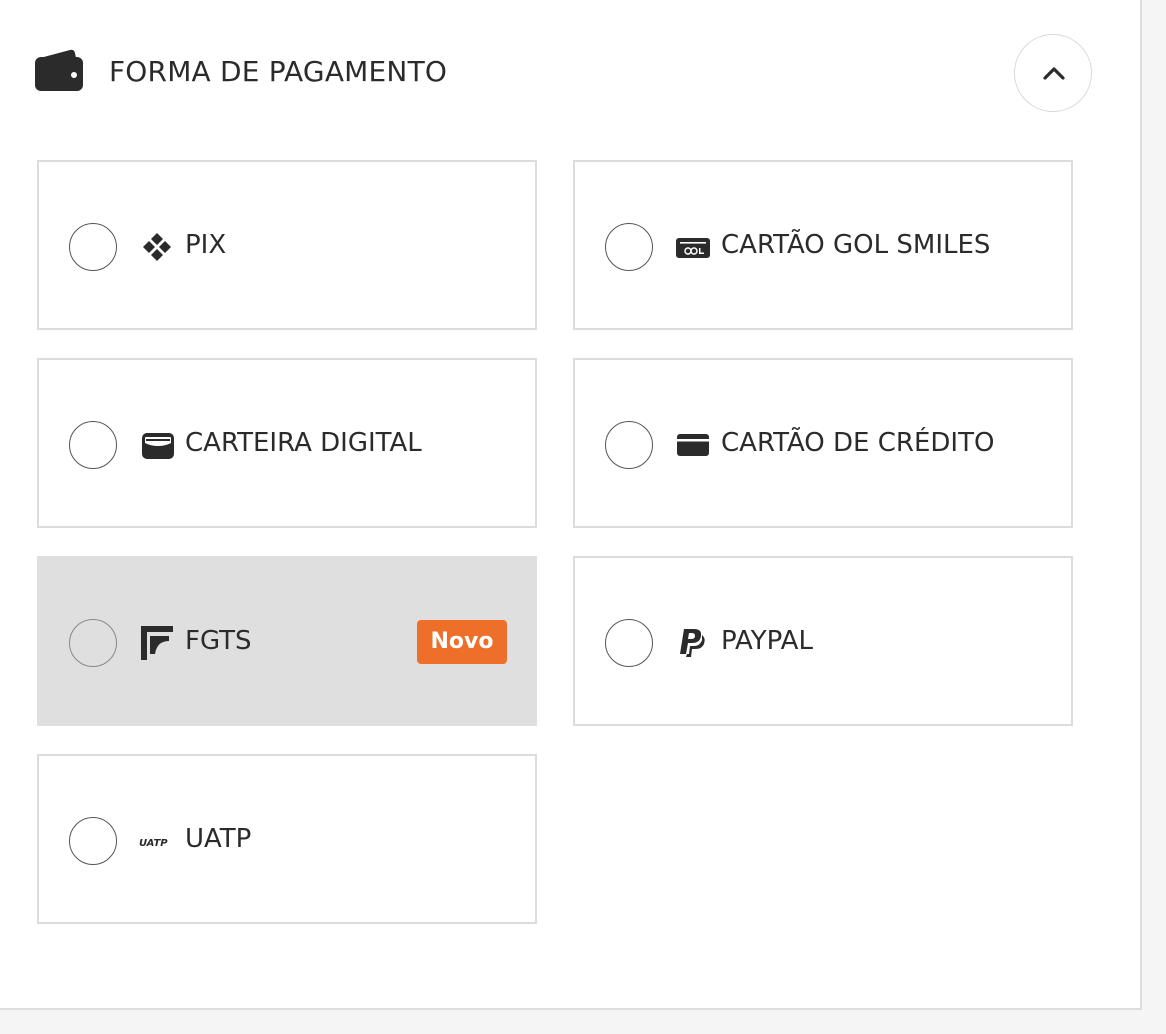  What do you see at coordinates (218, 641) in the screenshot?
I see `option-label: FGTS` at bounding box center [218, 641].